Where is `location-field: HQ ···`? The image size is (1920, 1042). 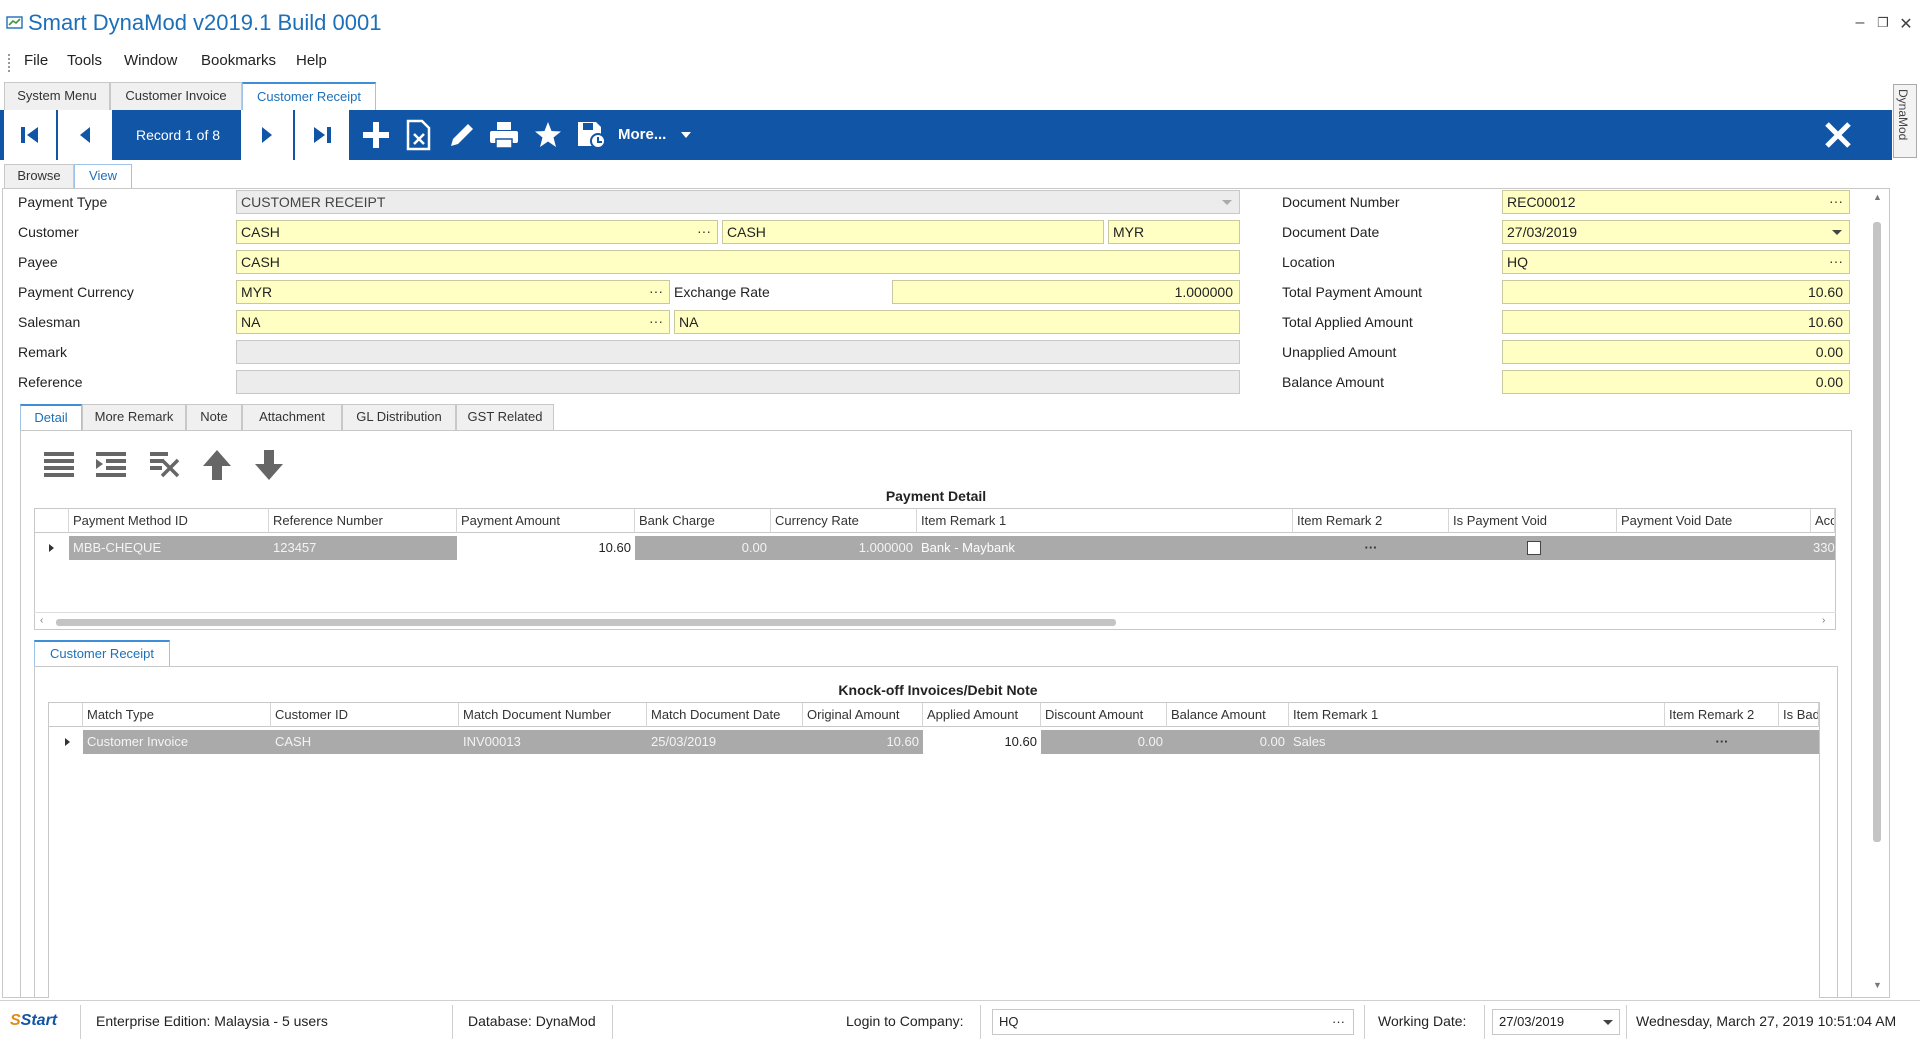
location-field: HQ ··· is located at coordinates (1676, 262).